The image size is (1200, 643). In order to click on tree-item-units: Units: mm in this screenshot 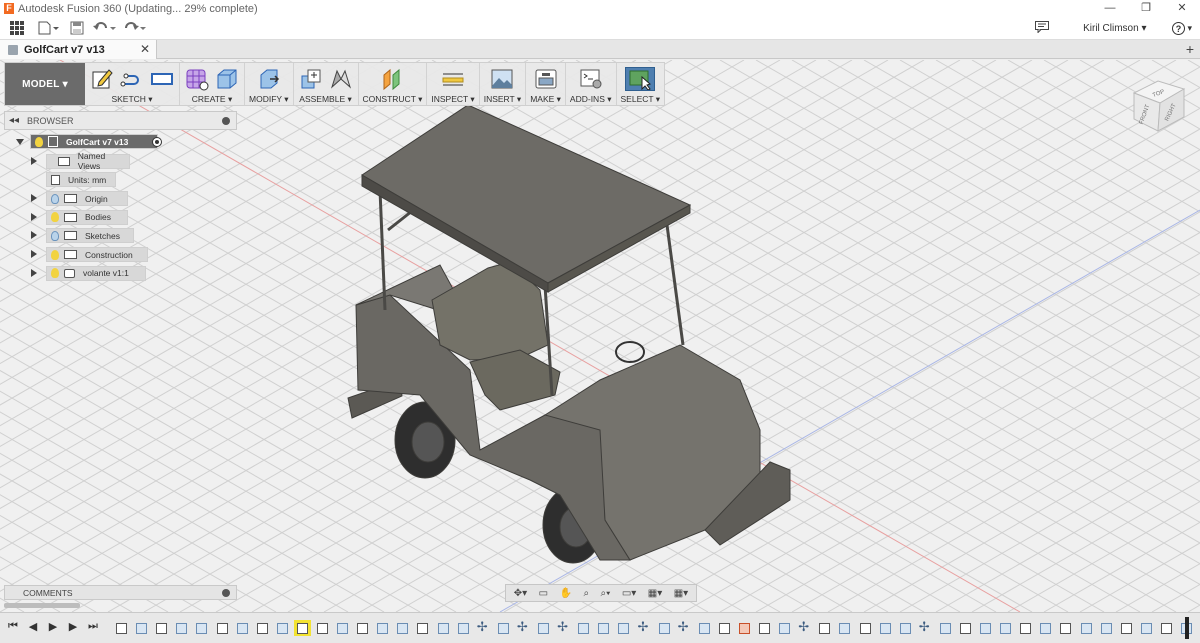, I will do `click(125, 179)`.